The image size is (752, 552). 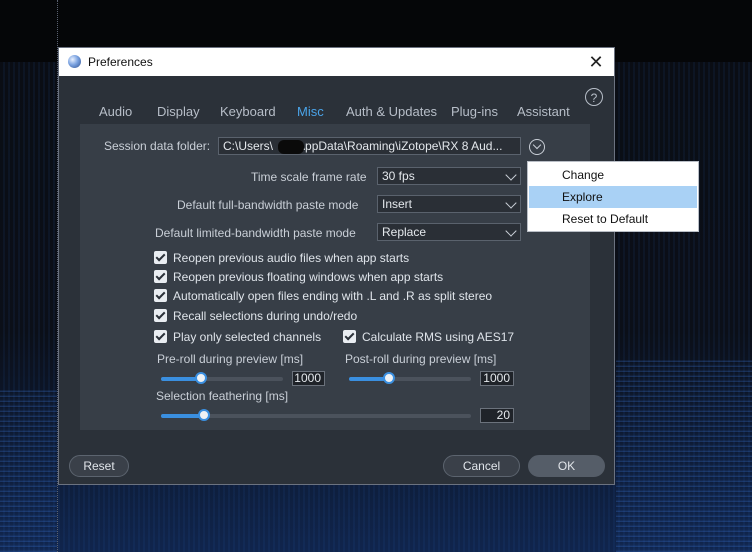 I want to click on session-folder-menu: Change Explore Reset to Default, so click(x=613, y=196).